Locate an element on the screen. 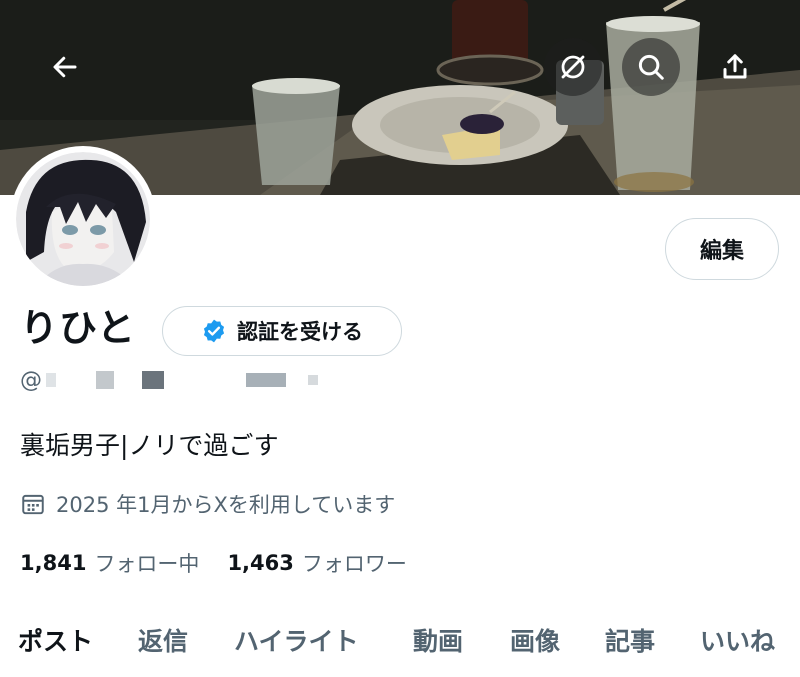 The width and height of the screenshot is (800, 677). back-button is located at coordinates (65, 67).